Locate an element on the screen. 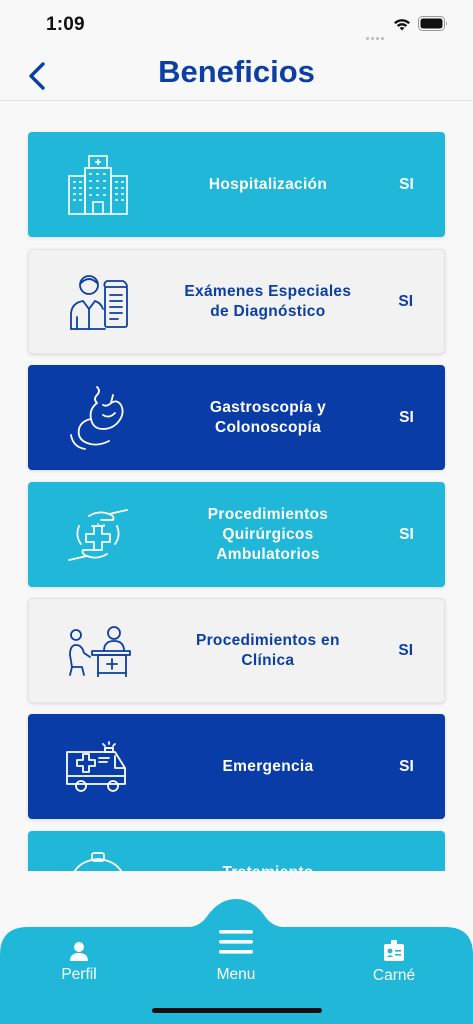 This screenshot has height=1024, width=473. tab-menu: Menu is located at coordinates (236, 956).